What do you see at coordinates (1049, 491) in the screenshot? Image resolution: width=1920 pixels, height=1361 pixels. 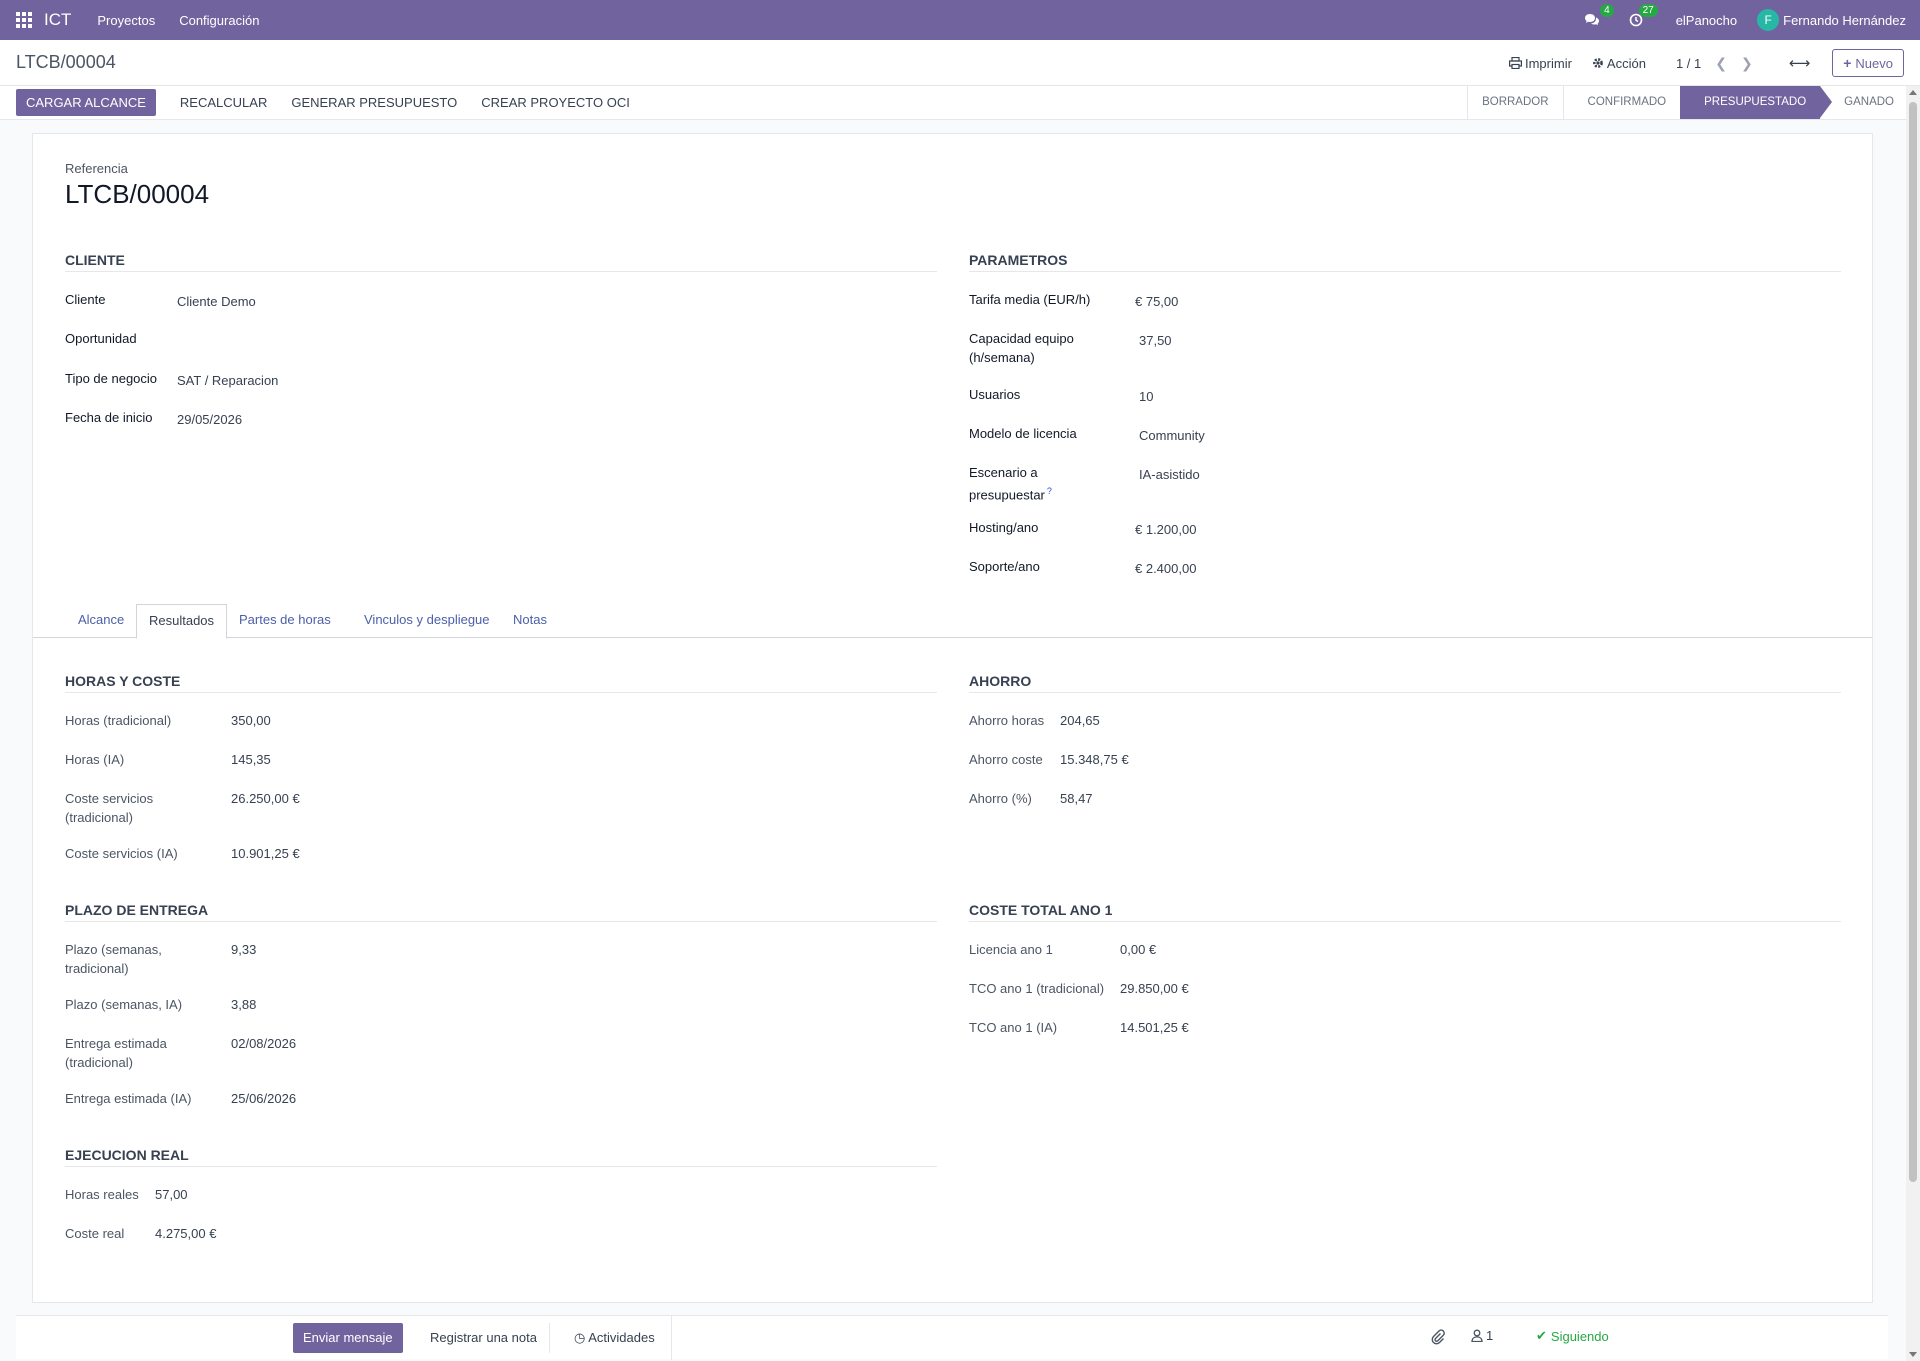 I see `help-tooltip-icon: ?` at bounding box center [1049, 491].